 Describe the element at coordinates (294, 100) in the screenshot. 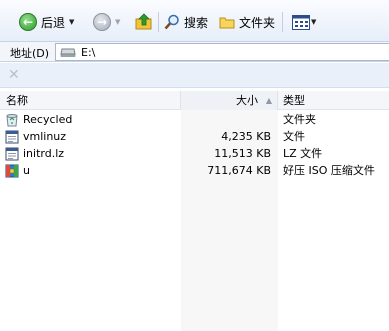

I see `column-header-type-label: 类型` at that location.